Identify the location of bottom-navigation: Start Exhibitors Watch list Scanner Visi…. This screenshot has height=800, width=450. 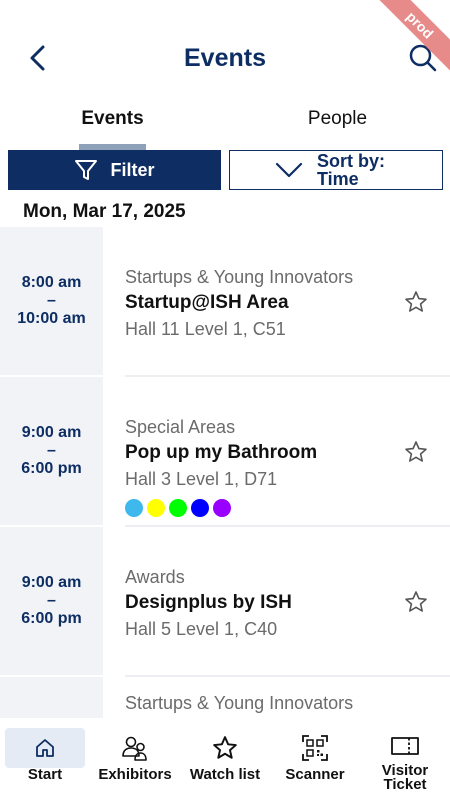
(225, 759).